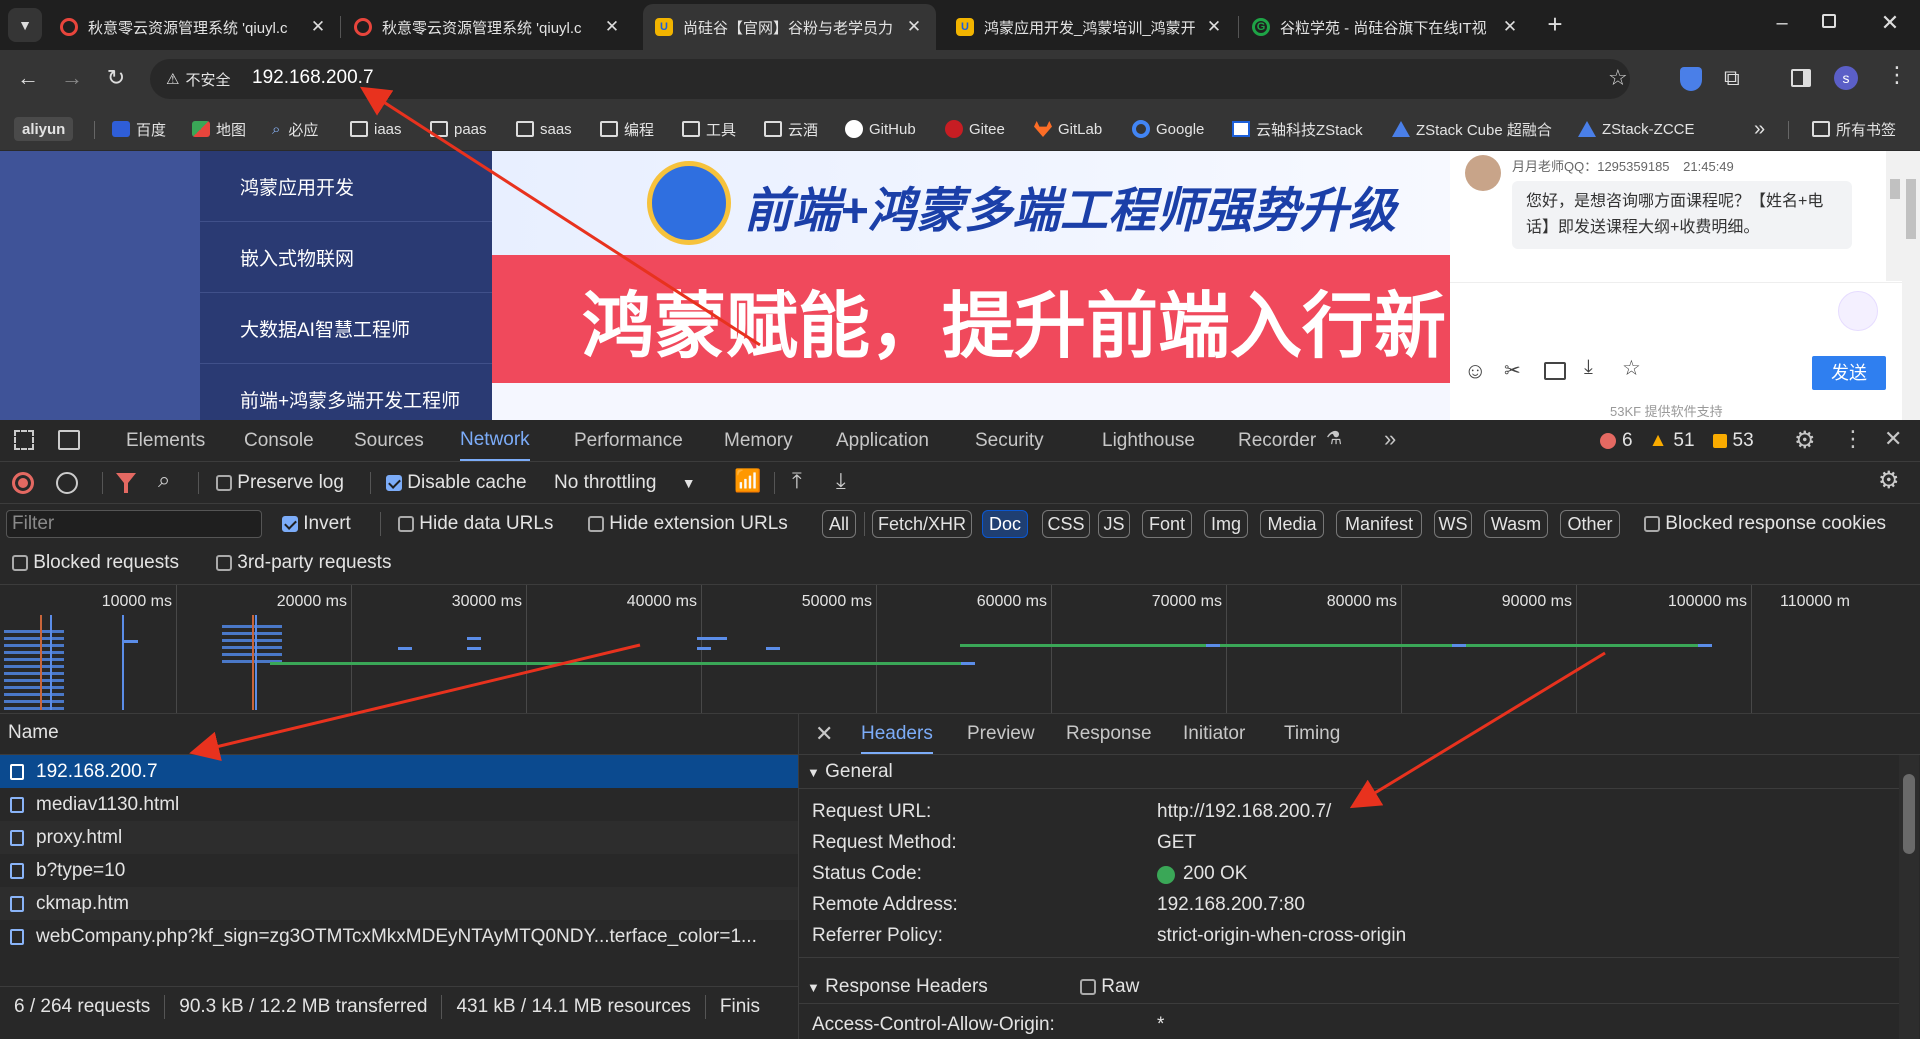 The image size is (1920, 1039). I want to click on bookmark-github: GitHub, so click(880, 129).